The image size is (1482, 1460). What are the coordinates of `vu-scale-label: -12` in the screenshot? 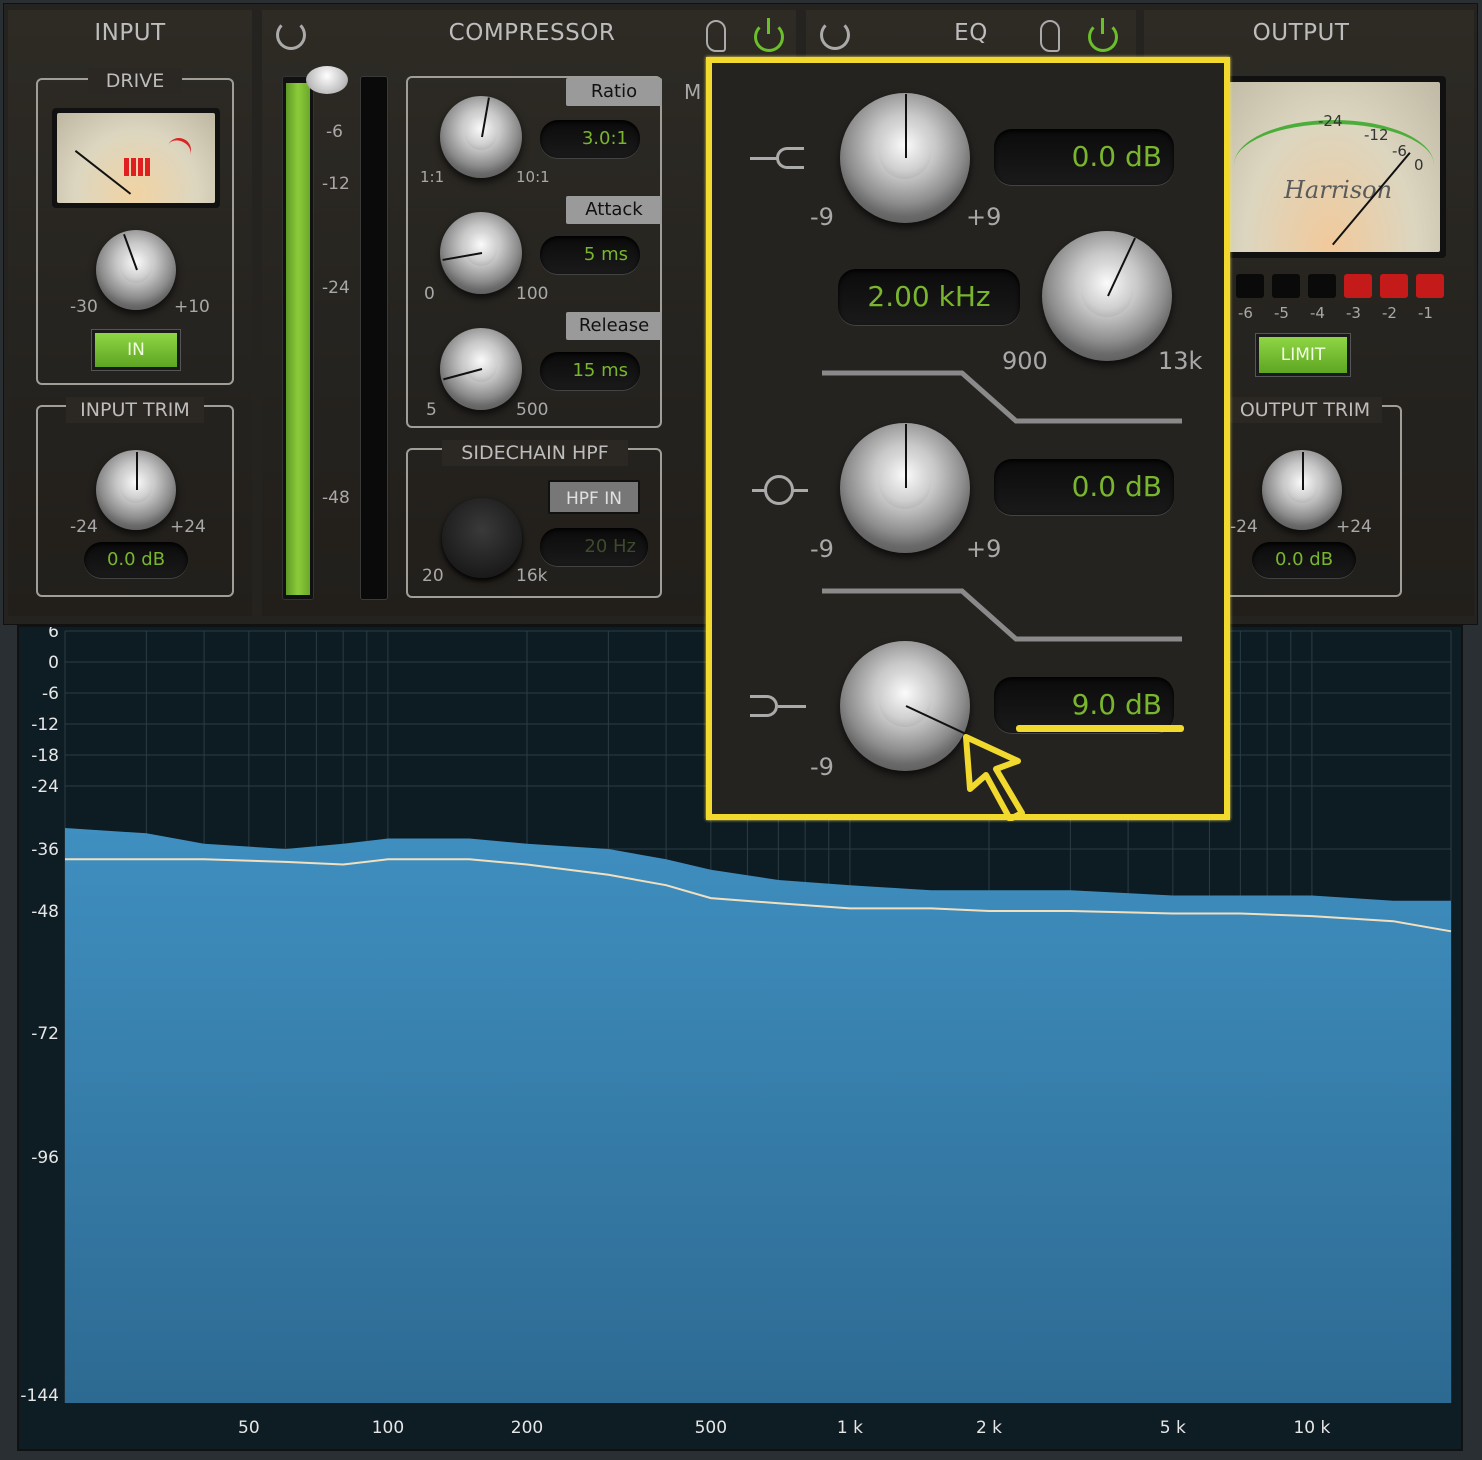 It's located at (1376, 135).